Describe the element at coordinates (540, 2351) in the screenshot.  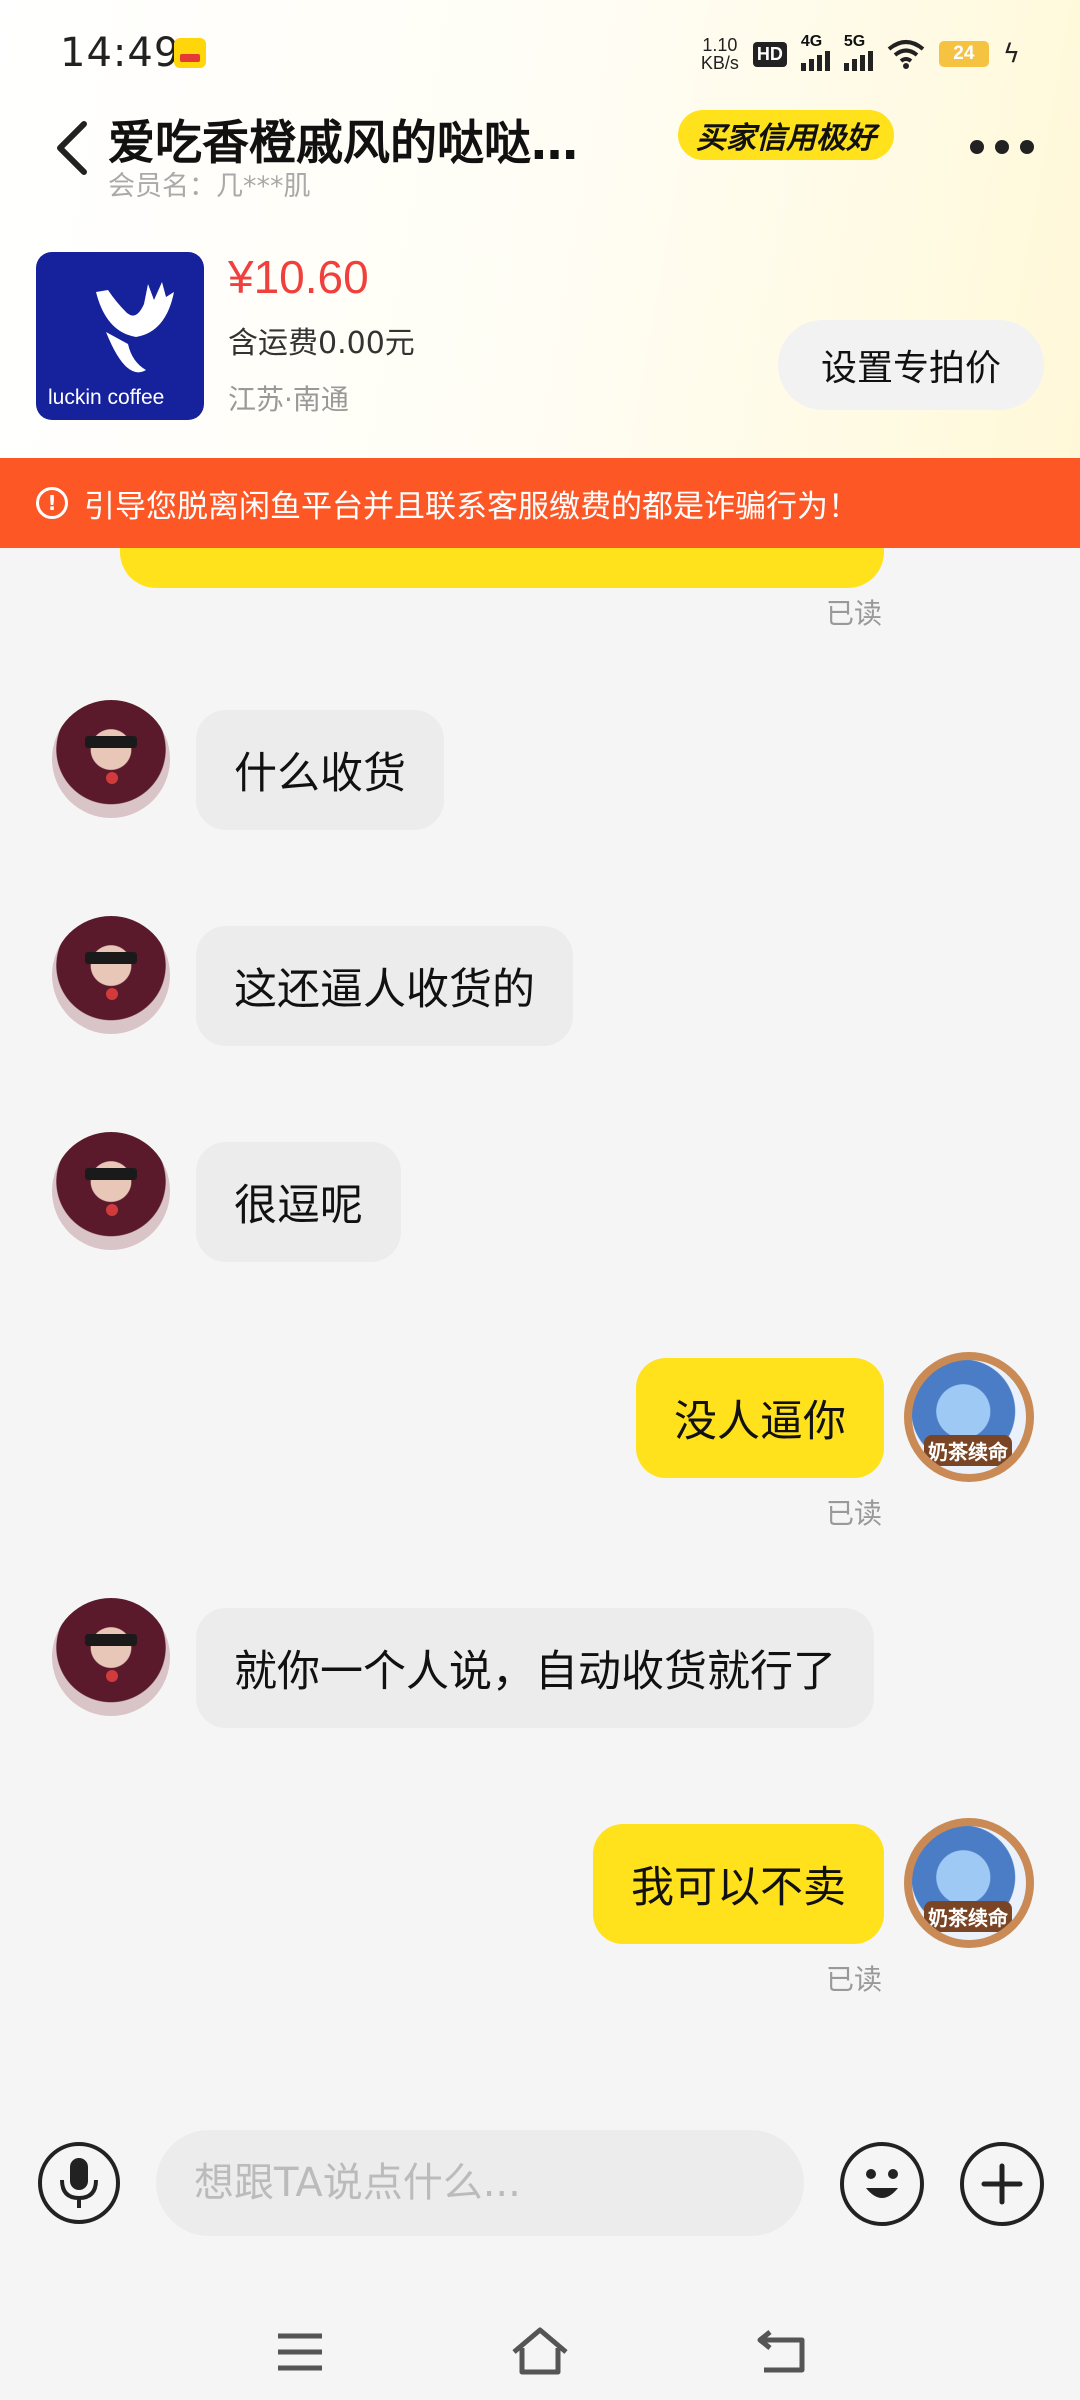
I see `home-icon` at that location.